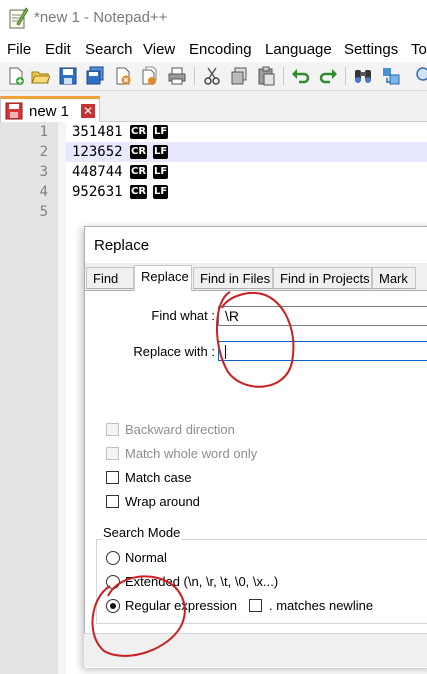 This screenshot has height=674, width=427. I want to click on tab-mark: Mark, so click(394, 278).